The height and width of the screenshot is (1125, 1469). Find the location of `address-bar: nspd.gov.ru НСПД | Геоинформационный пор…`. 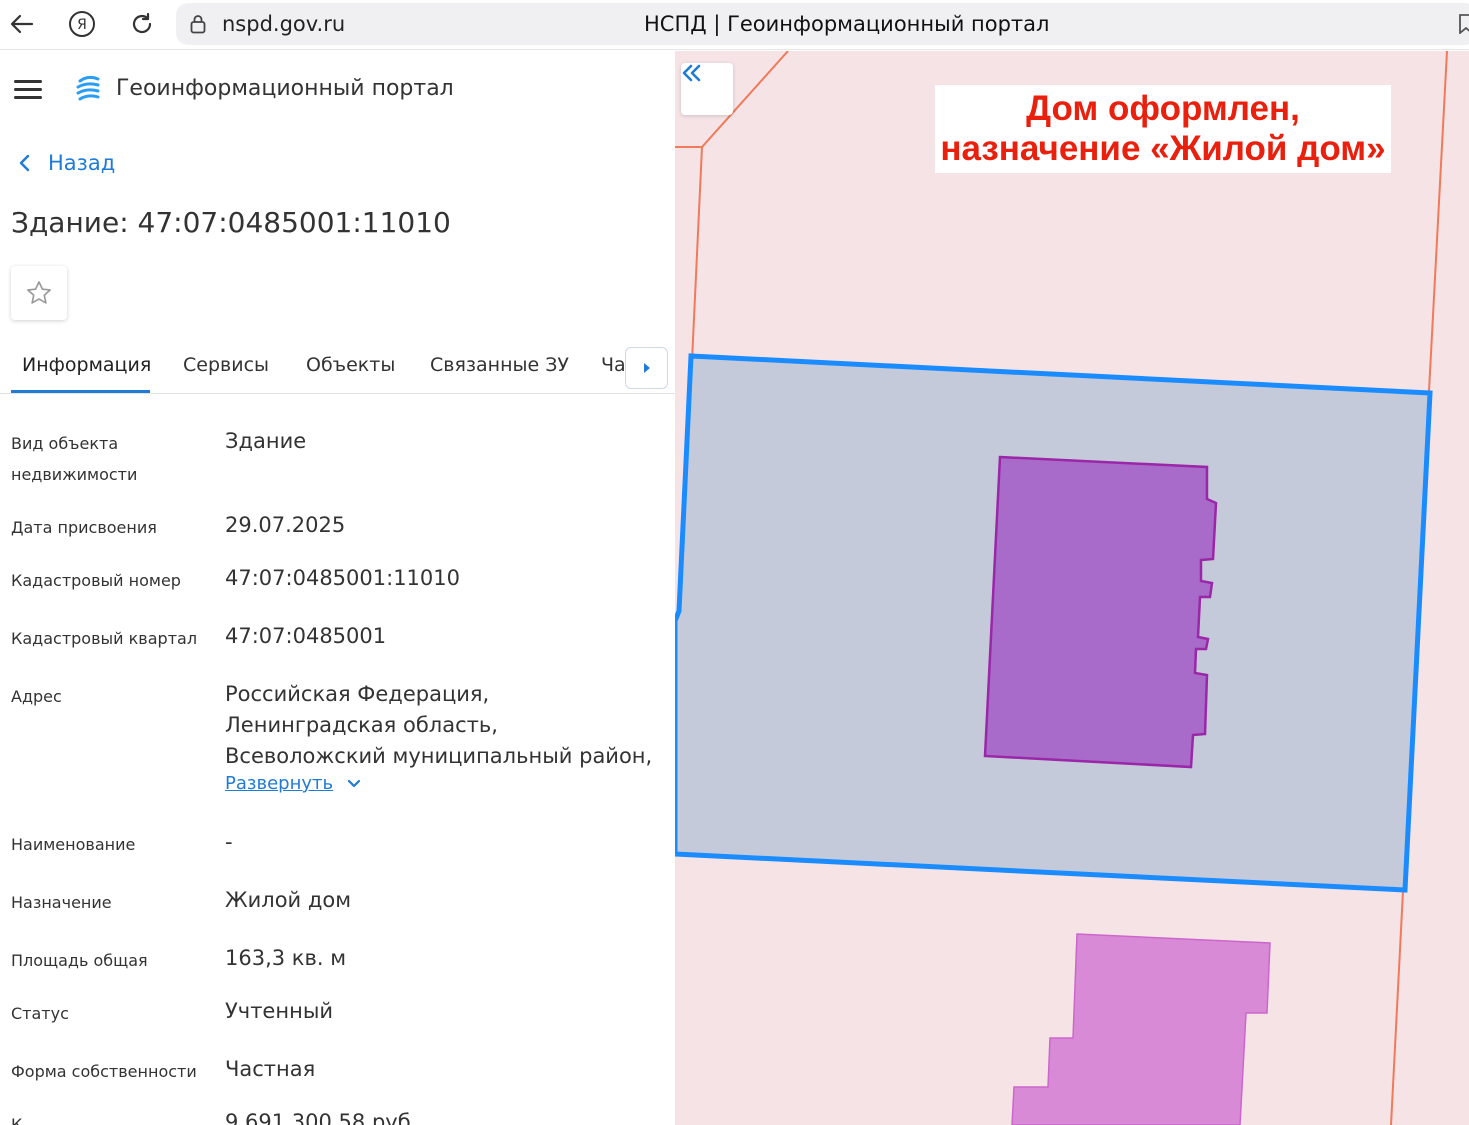

address-bar: nspd.gov.ru НСПД | Геоинформационный пор… is located at coordinates (822, 24).